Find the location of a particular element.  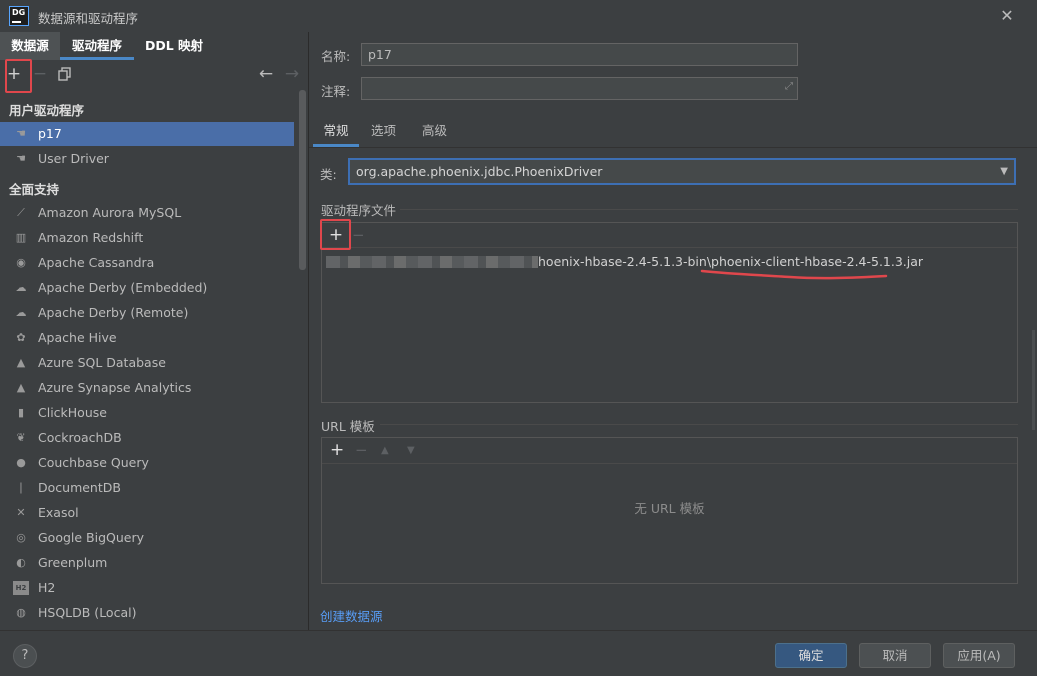

driver-list-item-label: HSQLDB (Local) is located at coordinates (87, 612).